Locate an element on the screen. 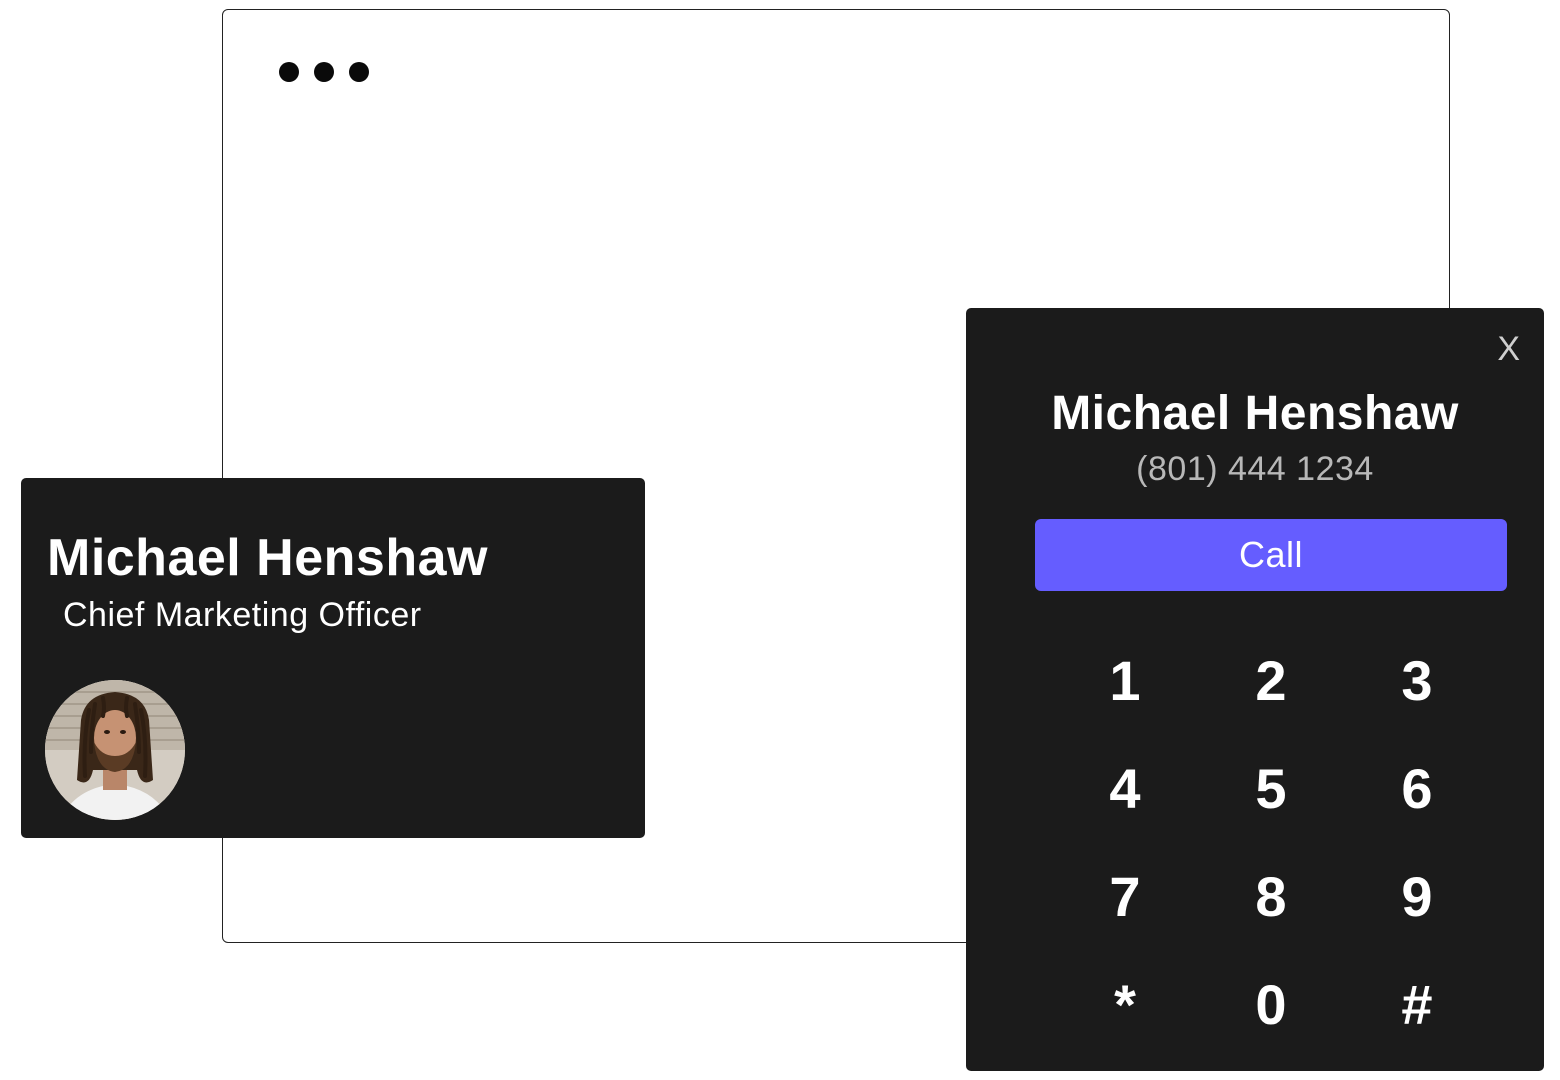 Image resolution: width=1560 pixels, height=1080 pixels. key-5: 5 is located at coordinates (1271, 788).